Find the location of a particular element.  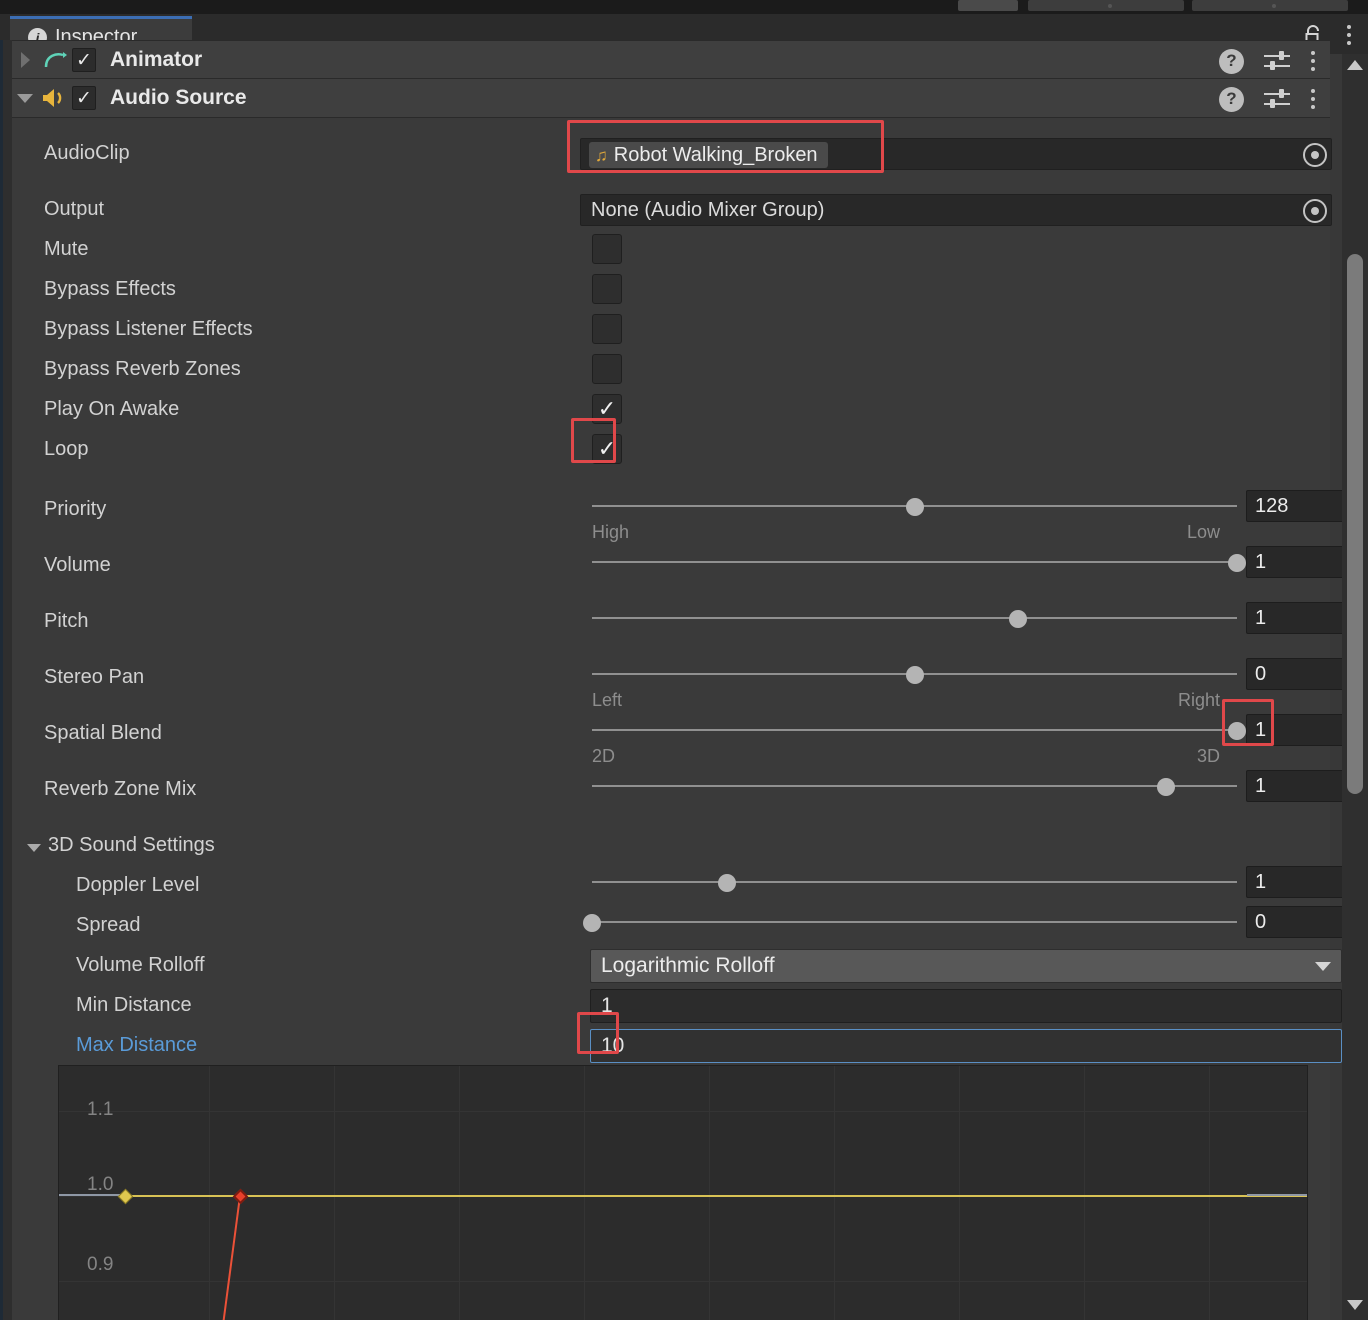

priority-value: 128 is located at coordinates (1295, 506).